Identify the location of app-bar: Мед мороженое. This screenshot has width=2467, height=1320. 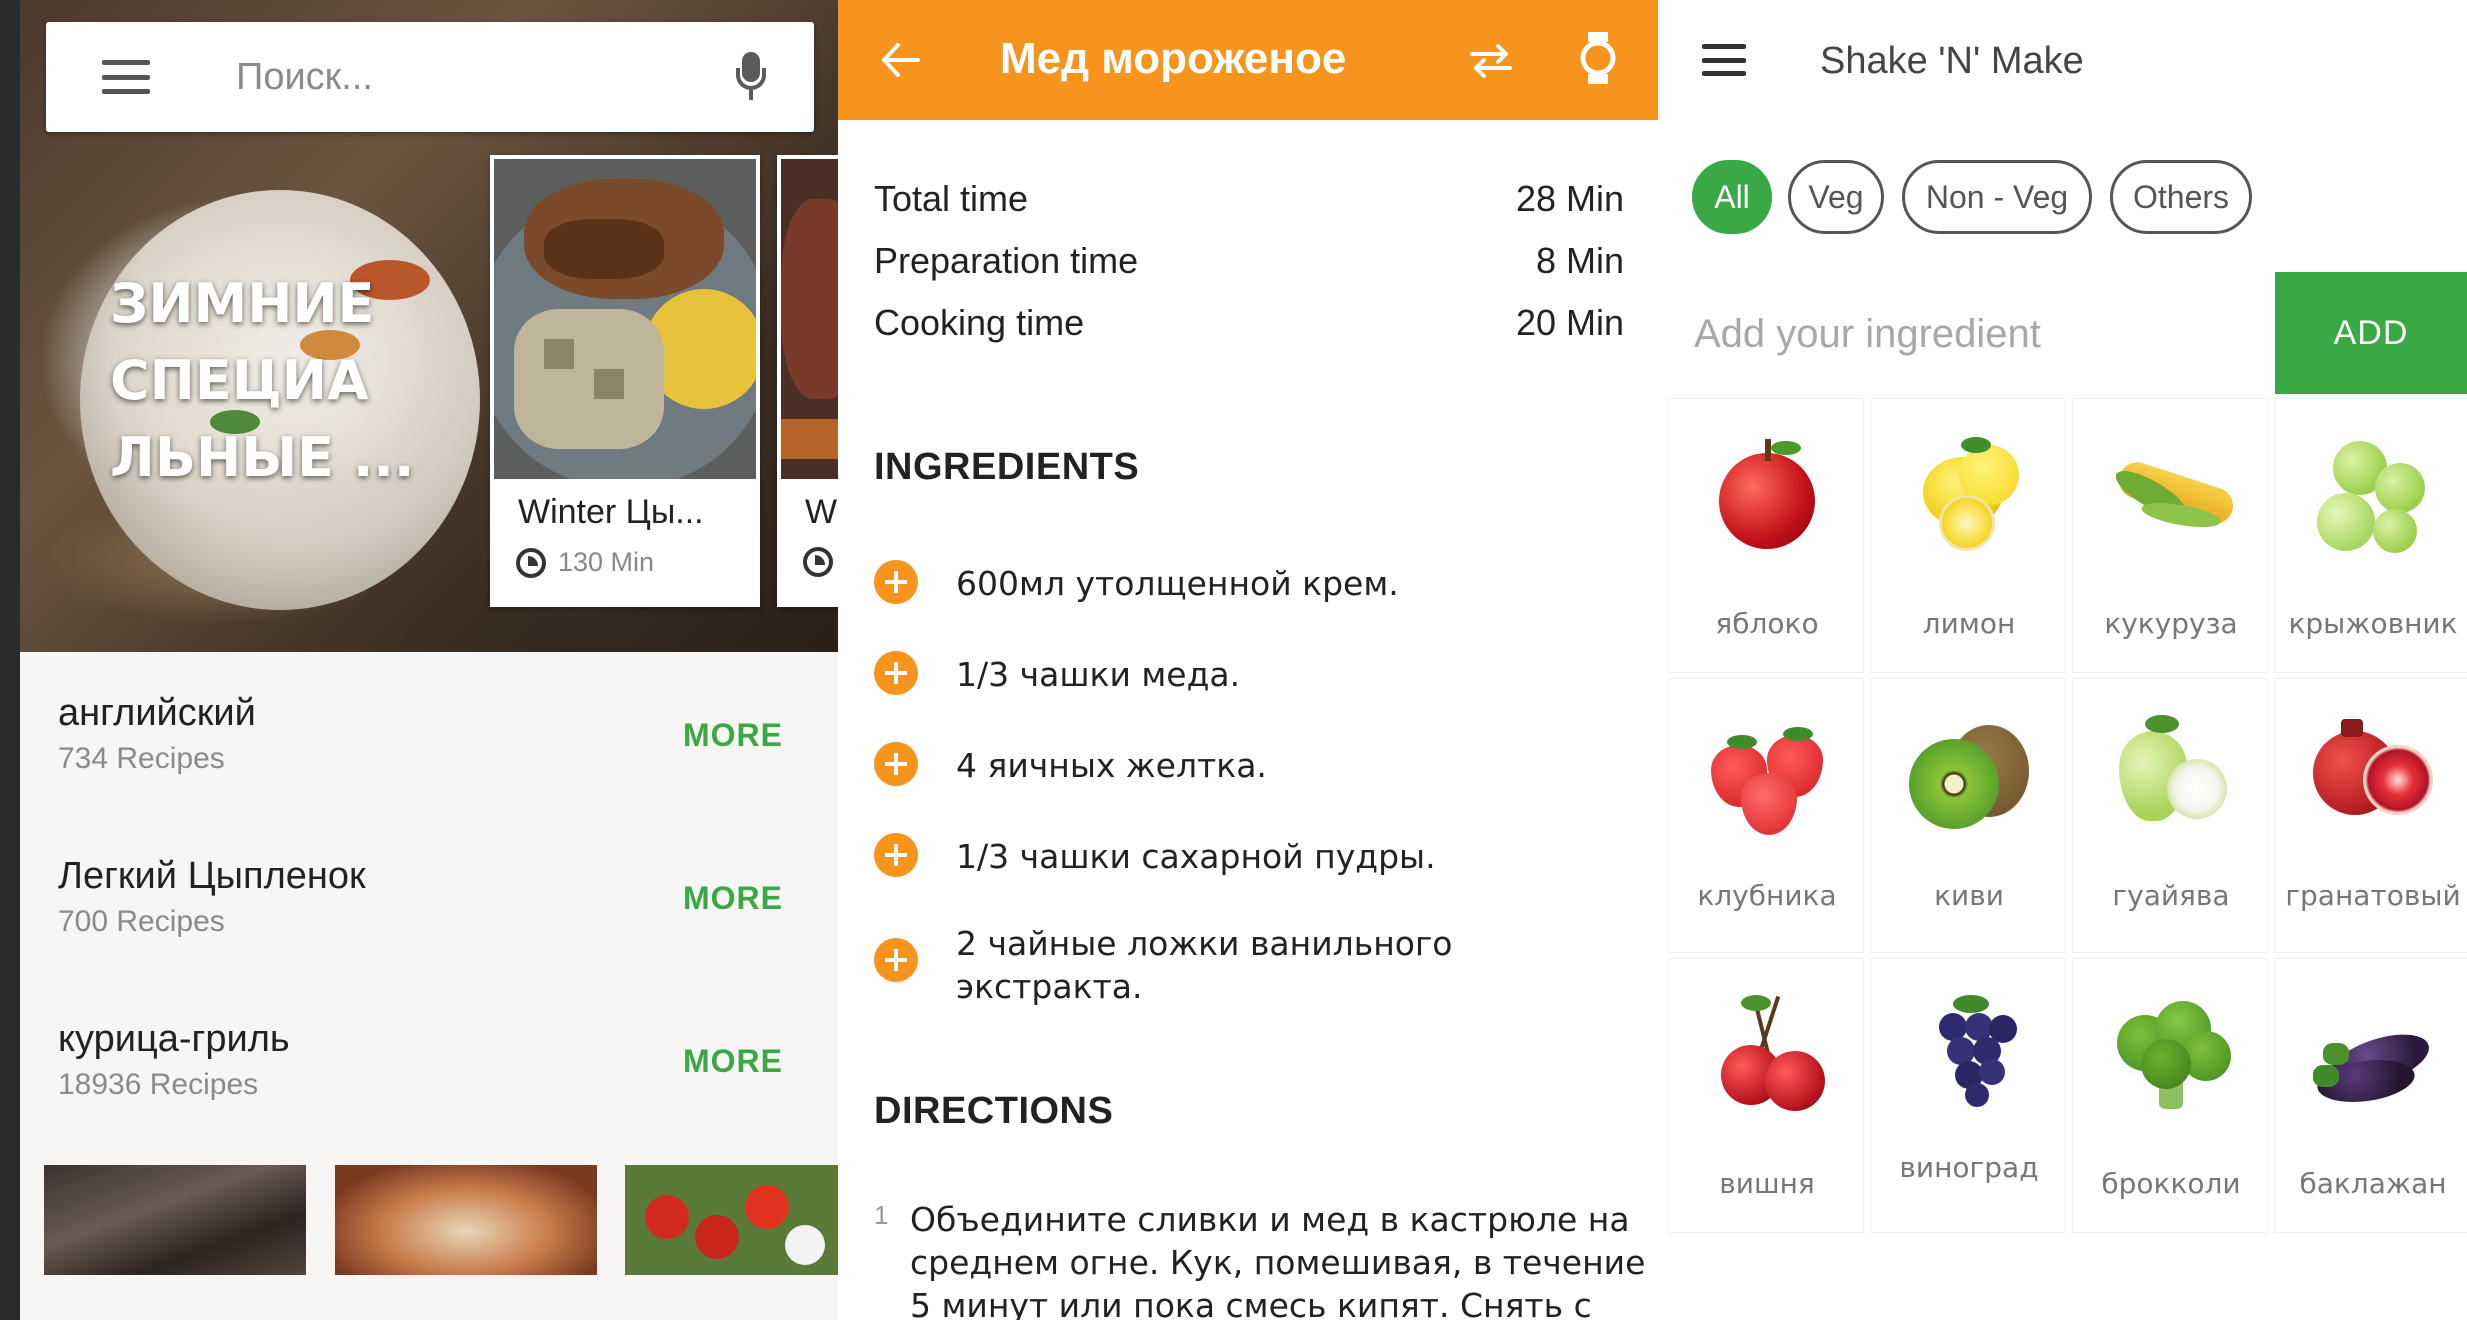
(1248, 60).